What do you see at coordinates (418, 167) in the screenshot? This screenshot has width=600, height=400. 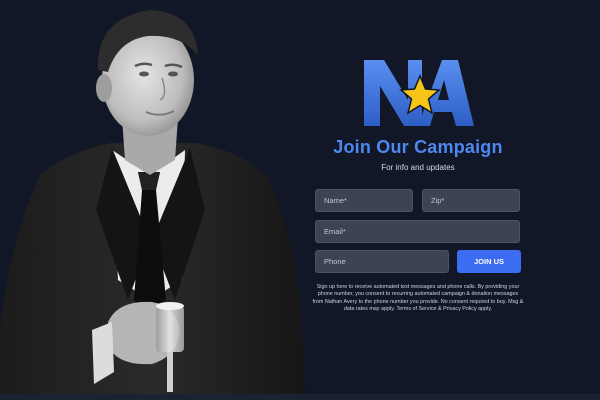 I see `form-subtitle: For info and updates` at bounding box center [418, 167].